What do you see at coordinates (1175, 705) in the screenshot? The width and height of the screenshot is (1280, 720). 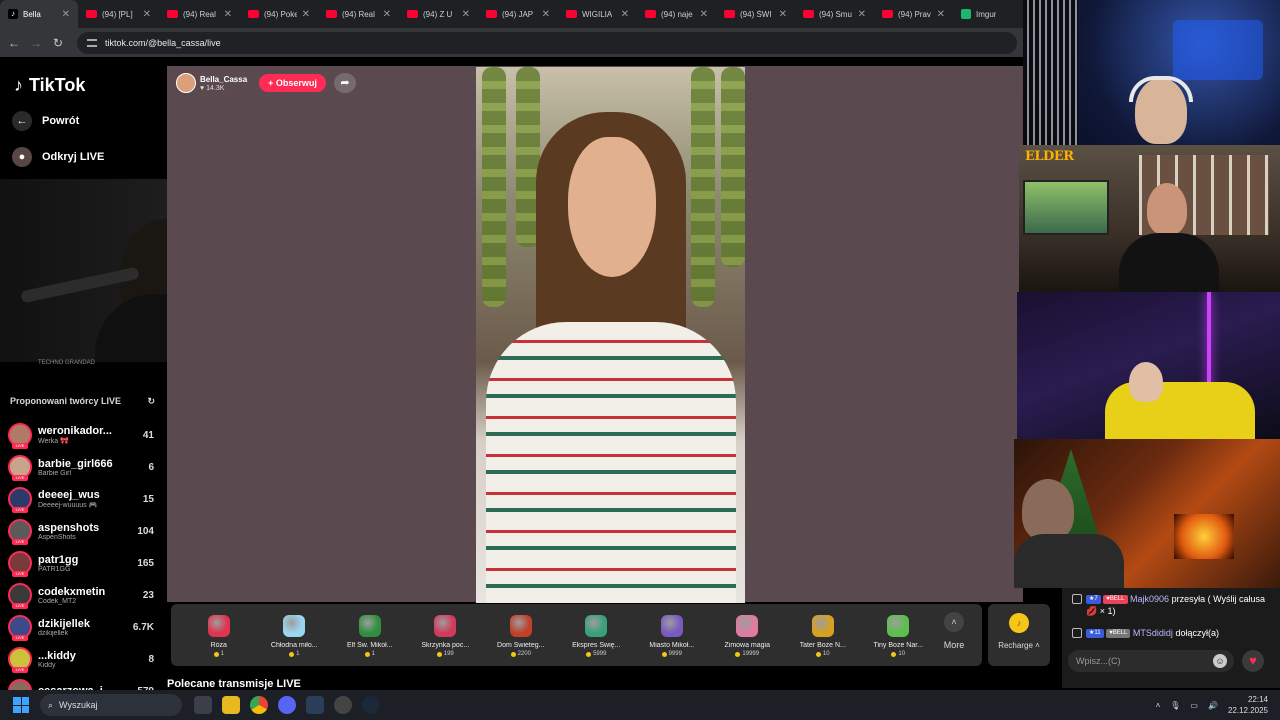 I see `microphone-icon: 🎙` at bounding box center [1175, 705].